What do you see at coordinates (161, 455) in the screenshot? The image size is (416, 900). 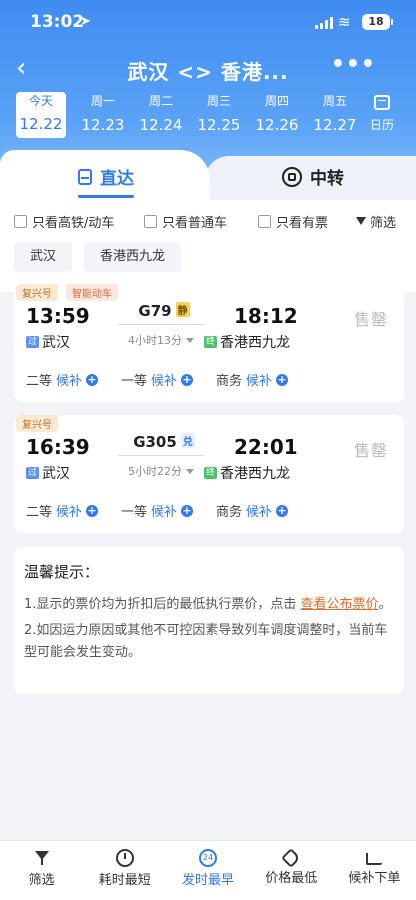 I see `route-line` at bounding box center [161, 455].